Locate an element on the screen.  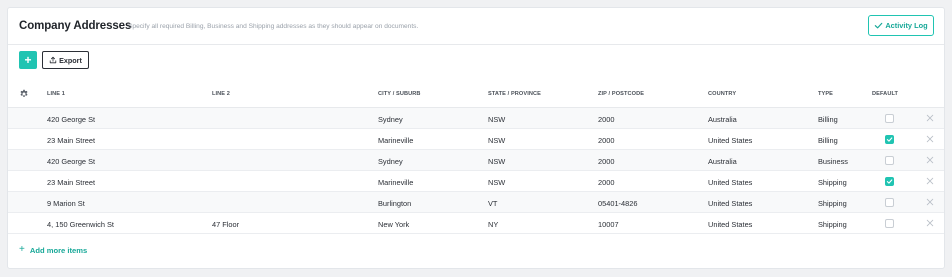
cell-city: Burlington is located at coordinates (395, 203).